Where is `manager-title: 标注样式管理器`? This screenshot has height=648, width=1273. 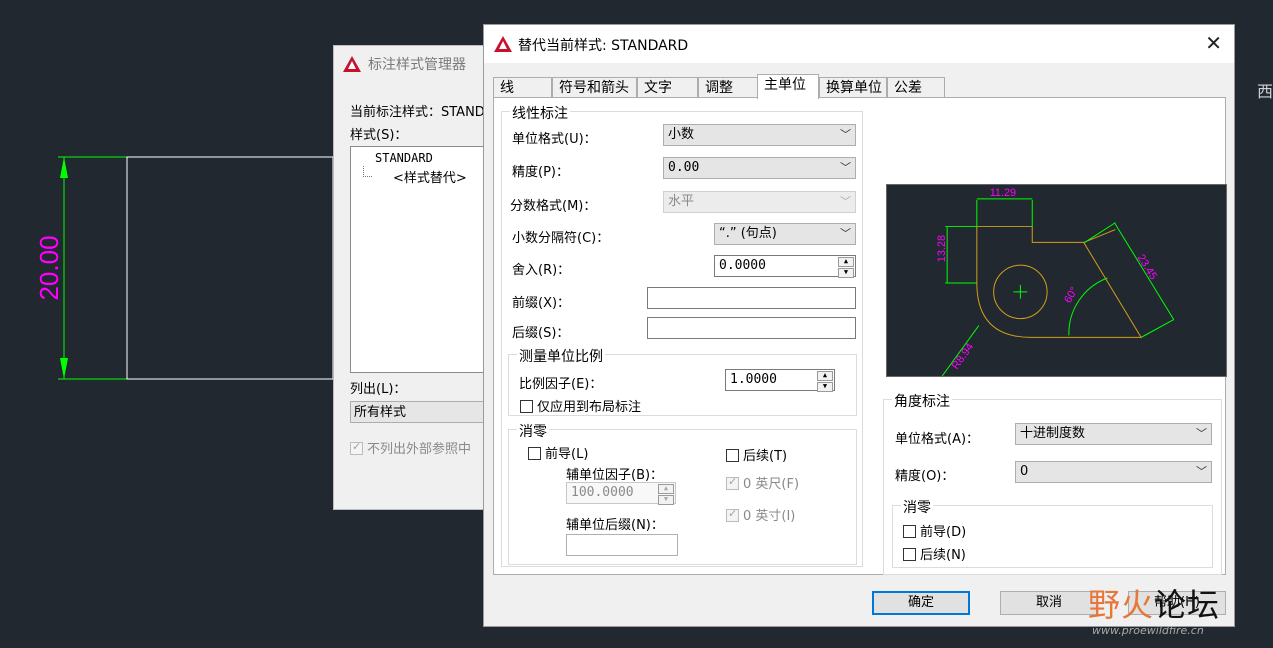 manager-title: 标注样式管理器 is located at coordinates (417, 65).